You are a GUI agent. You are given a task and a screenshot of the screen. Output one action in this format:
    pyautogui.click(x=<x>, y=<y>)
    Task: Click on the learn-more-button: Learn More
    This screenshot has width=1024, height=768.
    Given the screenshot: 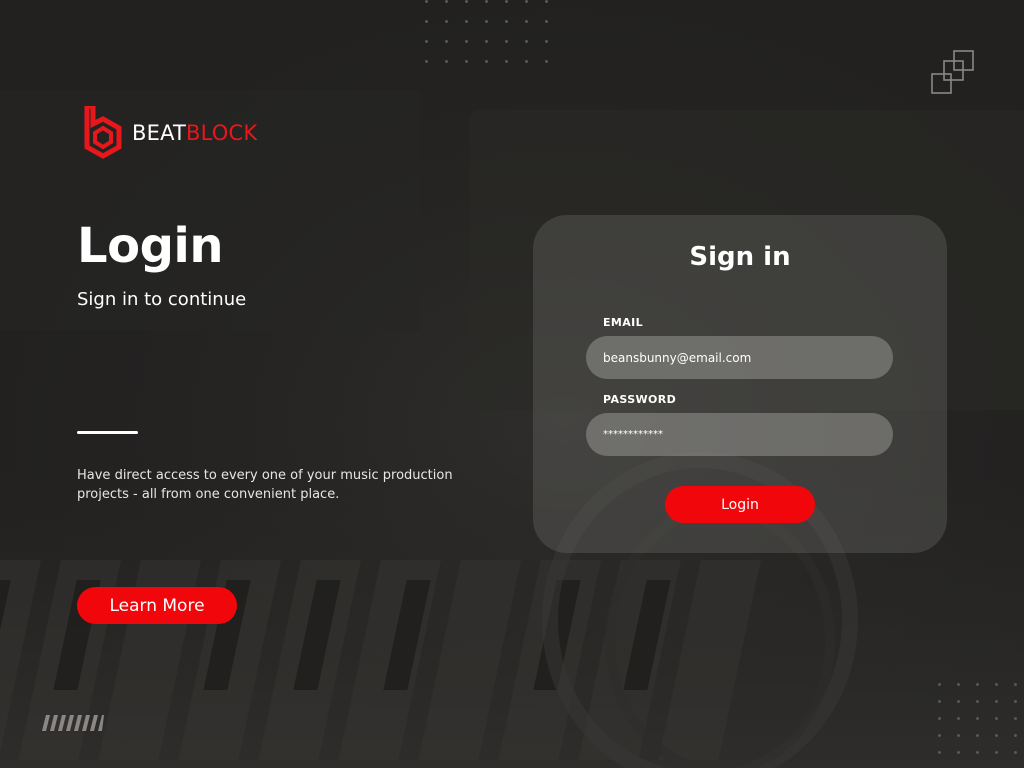 What is the action you would take?
    pyautogui.click(x=157, y=605)
    